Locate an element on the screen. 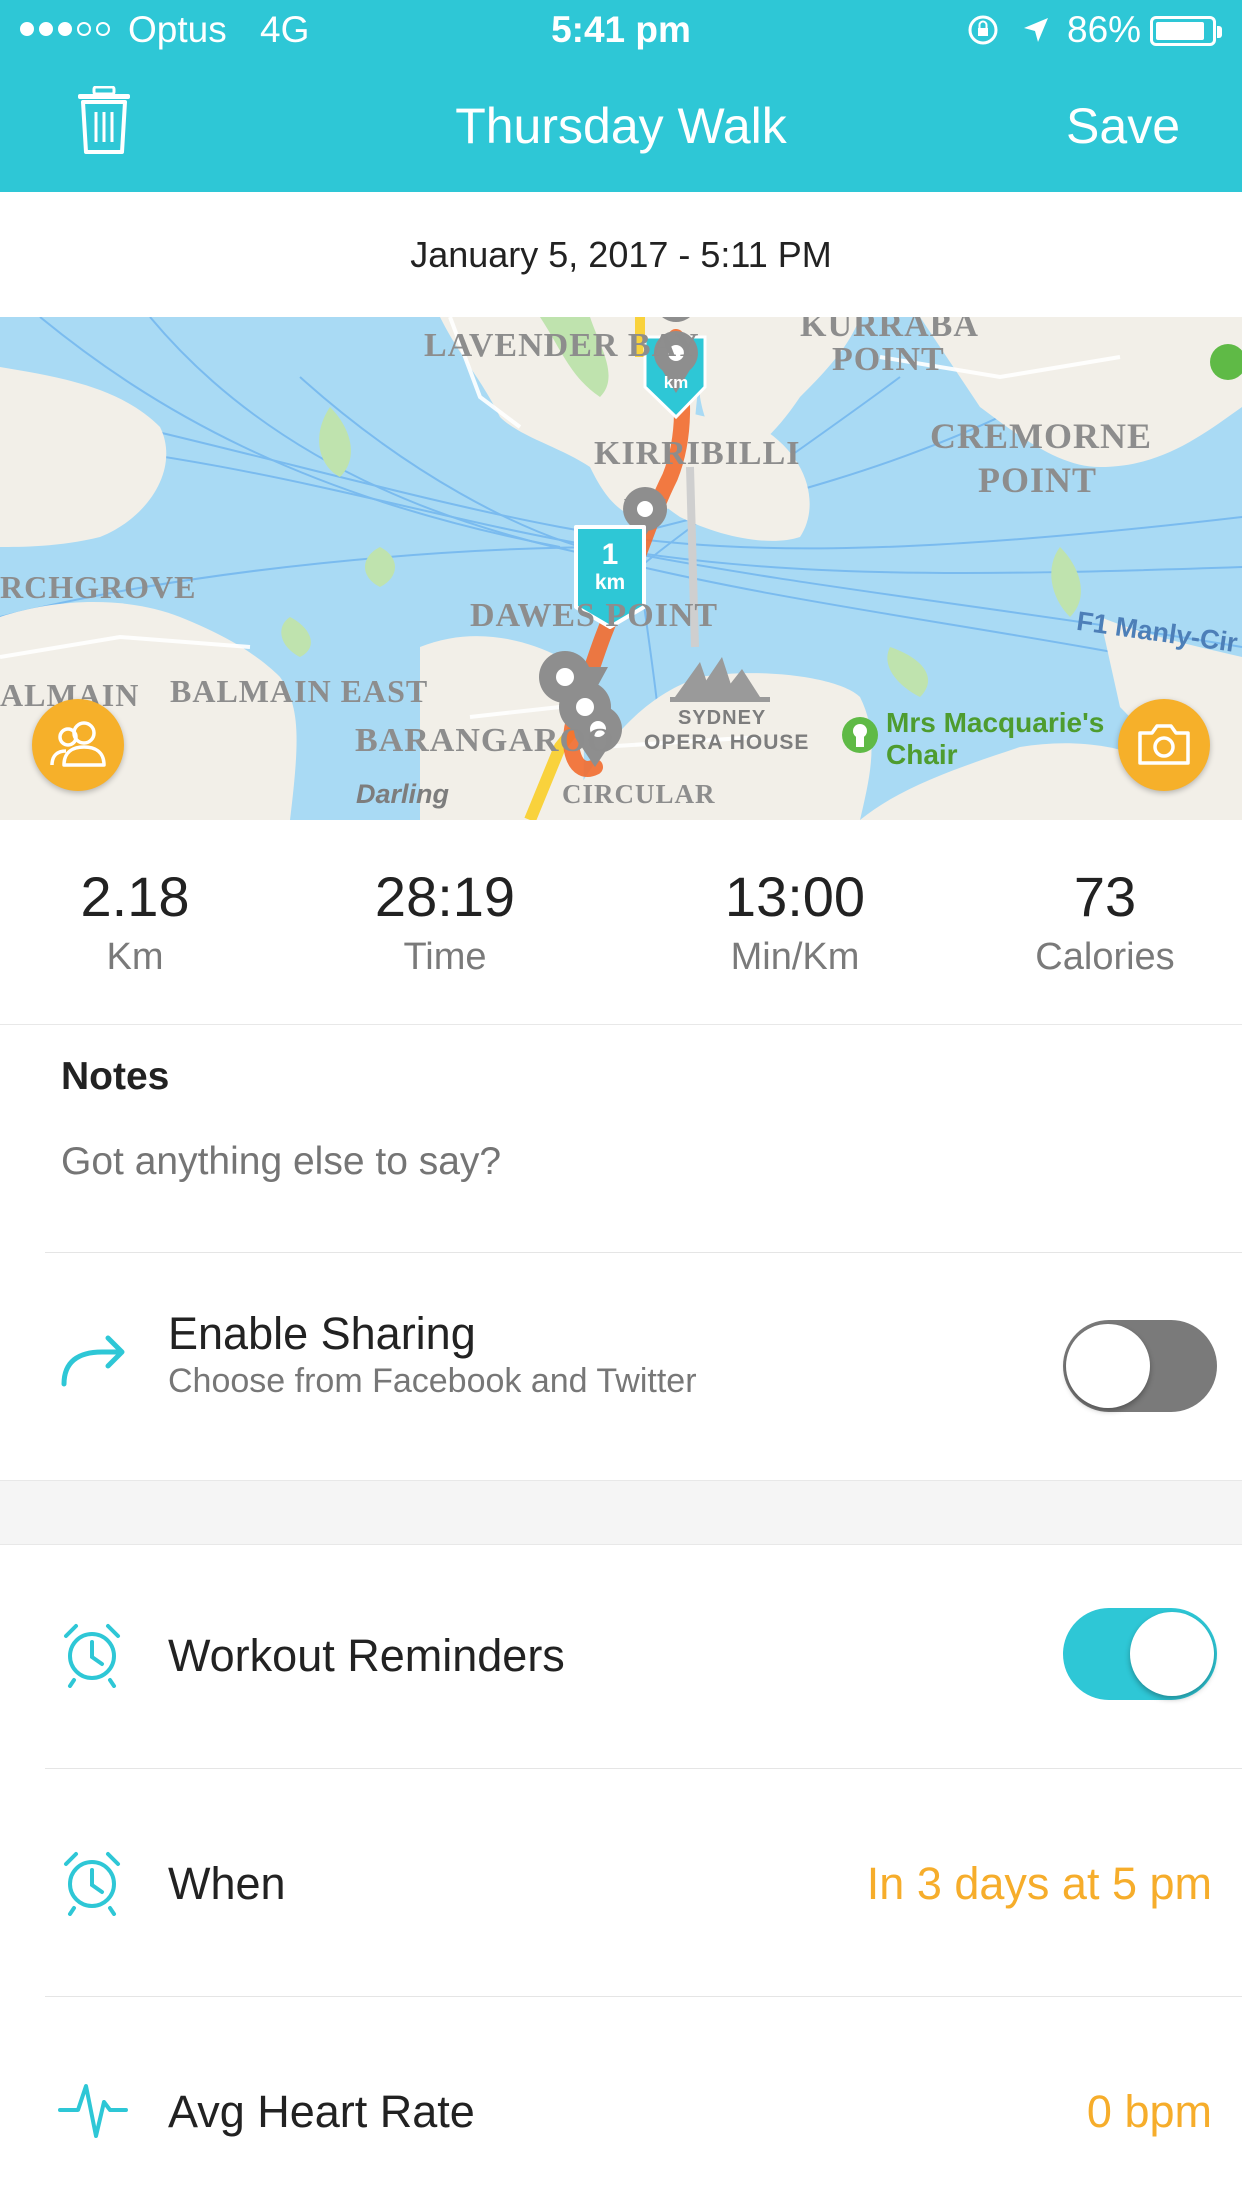 The image size is (1242, 2208). map-label-mrs-macquaries-chair: Chair is located at coordinates (922, 754).